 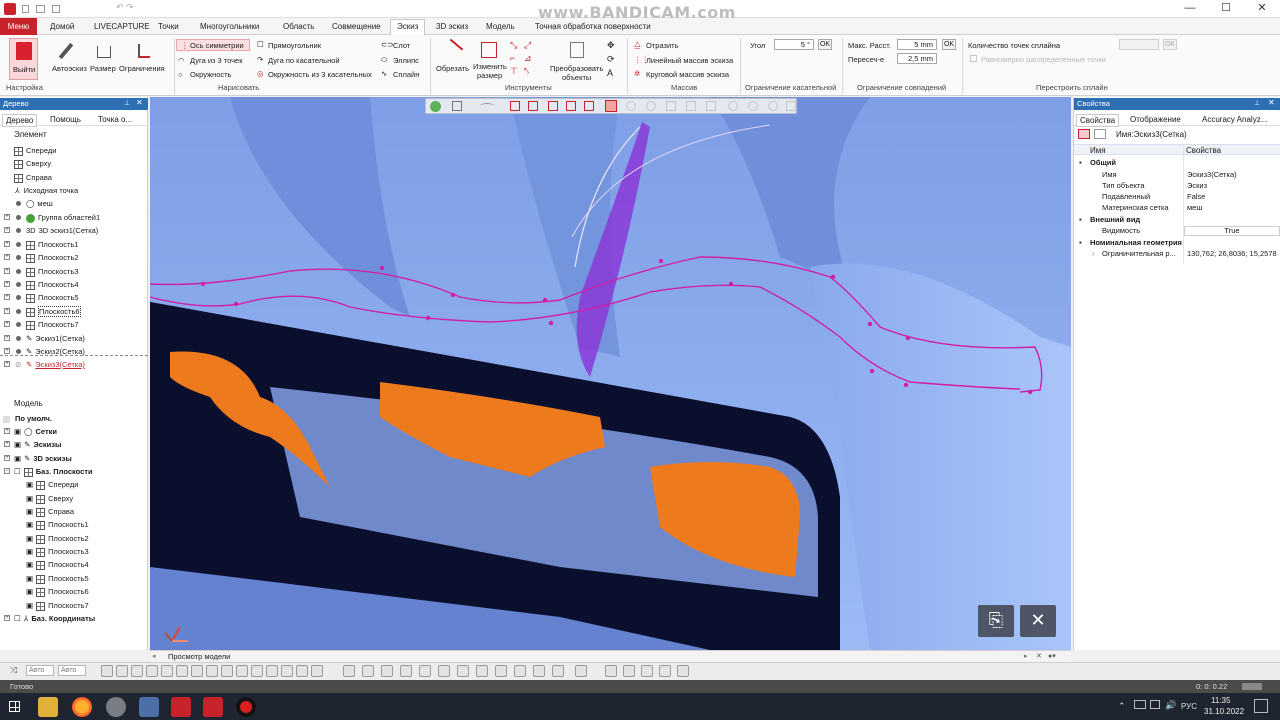 What do you see at coordinates (1177, 185) in the screenshot?
I see `prop-row-type: Тип объекта Эскиз` at bounding box center [1177, 185].